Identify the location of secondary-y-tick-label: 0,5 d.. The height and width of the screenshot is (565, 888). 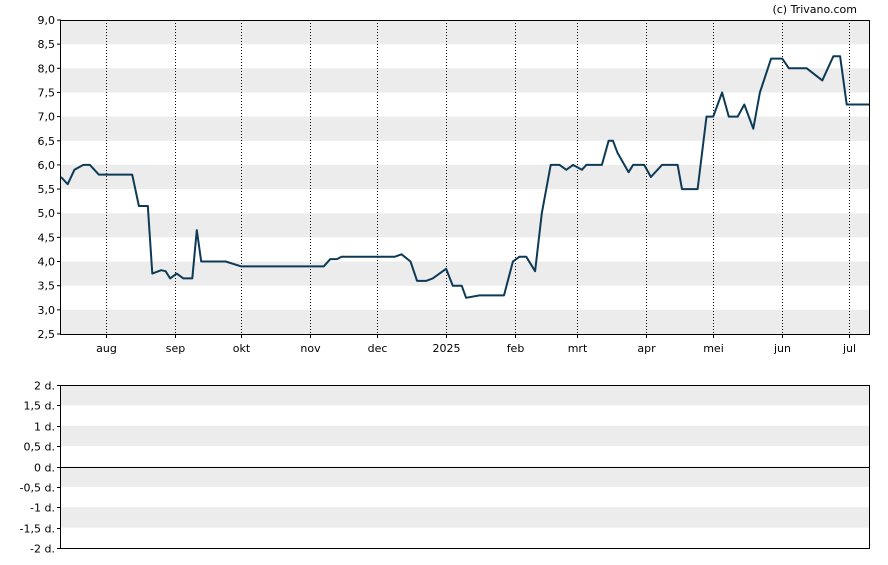
(39, 447).